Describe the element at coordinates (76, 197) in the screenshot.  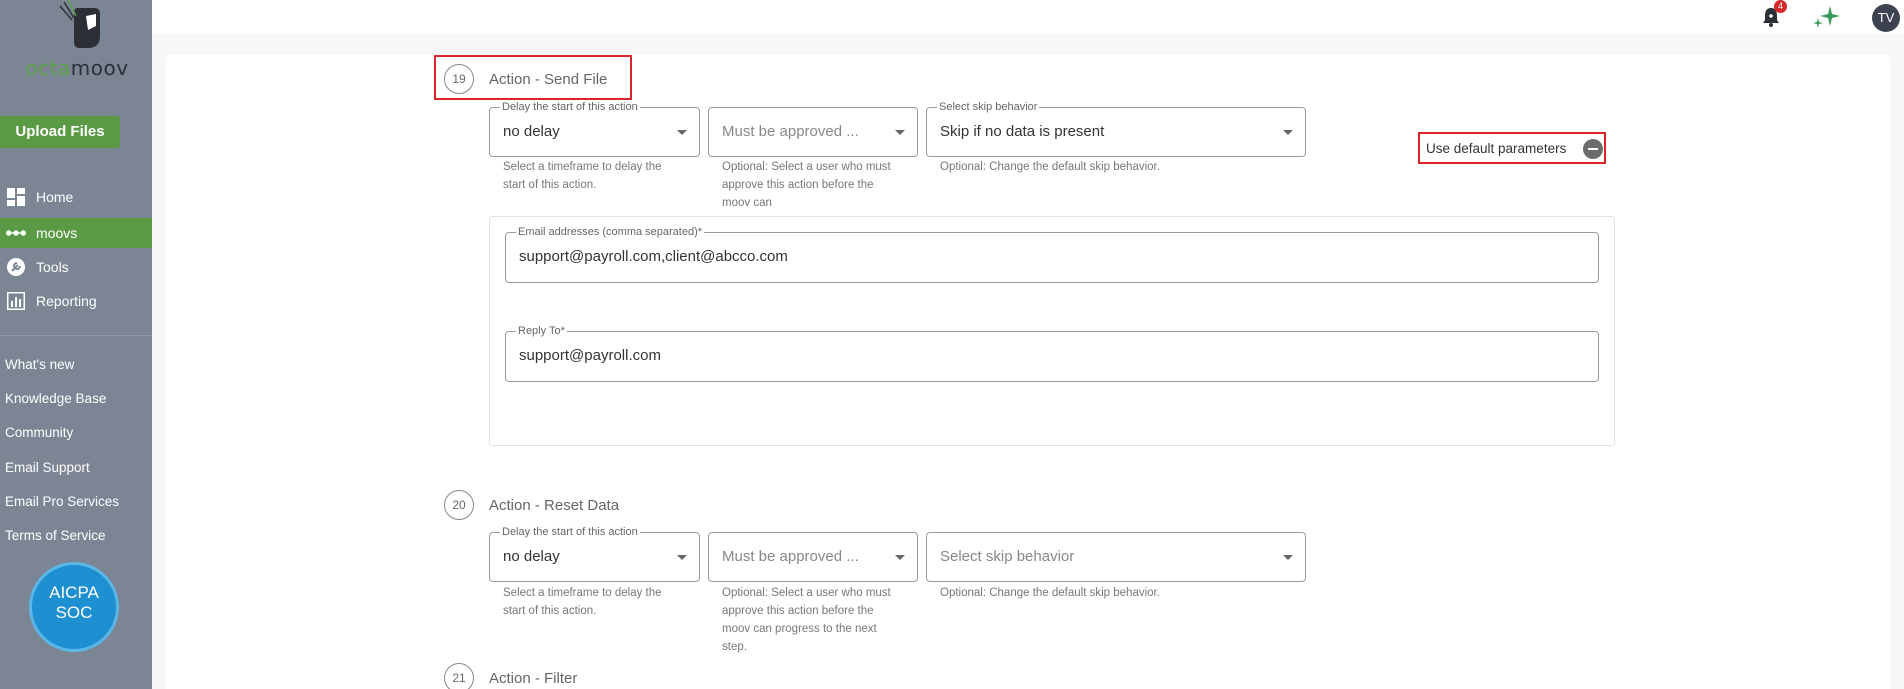
I see `sidebar-item-home: Home` at that location.